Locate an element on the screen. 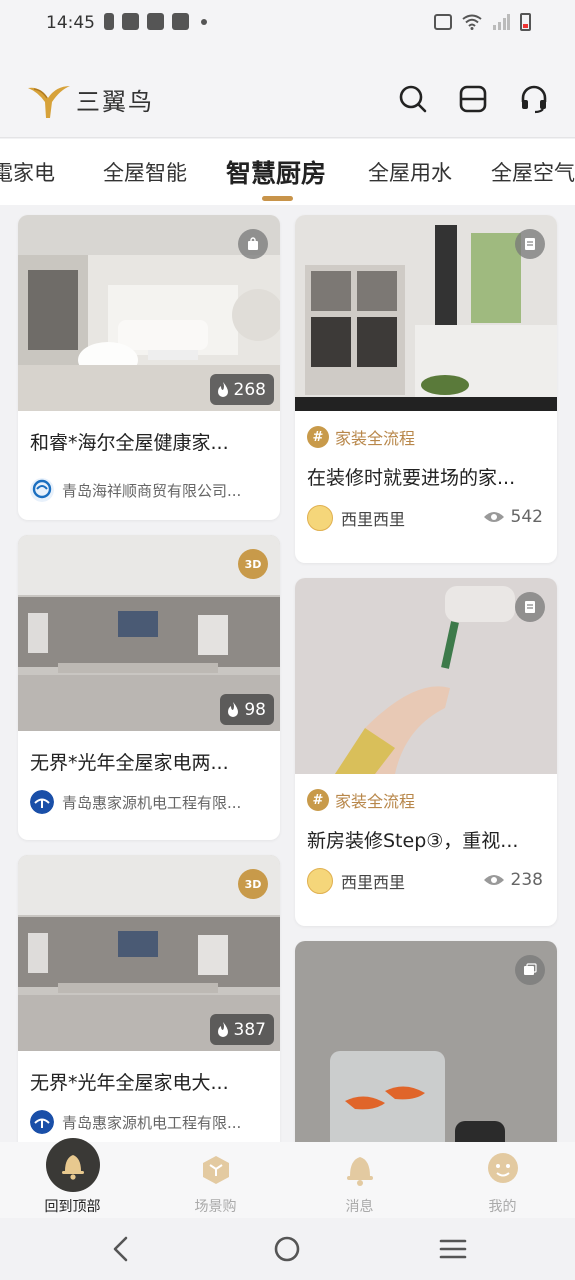 This screenshot has height=1280, width=575. alert-icon is located at coordinates (109, 21).